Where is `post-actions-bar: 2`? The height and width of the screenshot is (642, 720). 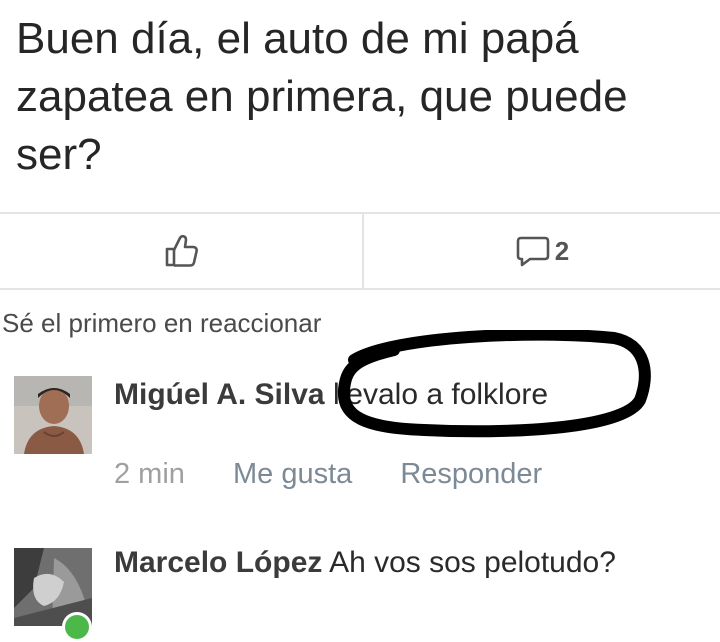 post-actions-bar: 2 is located at coordinates (360, 251).